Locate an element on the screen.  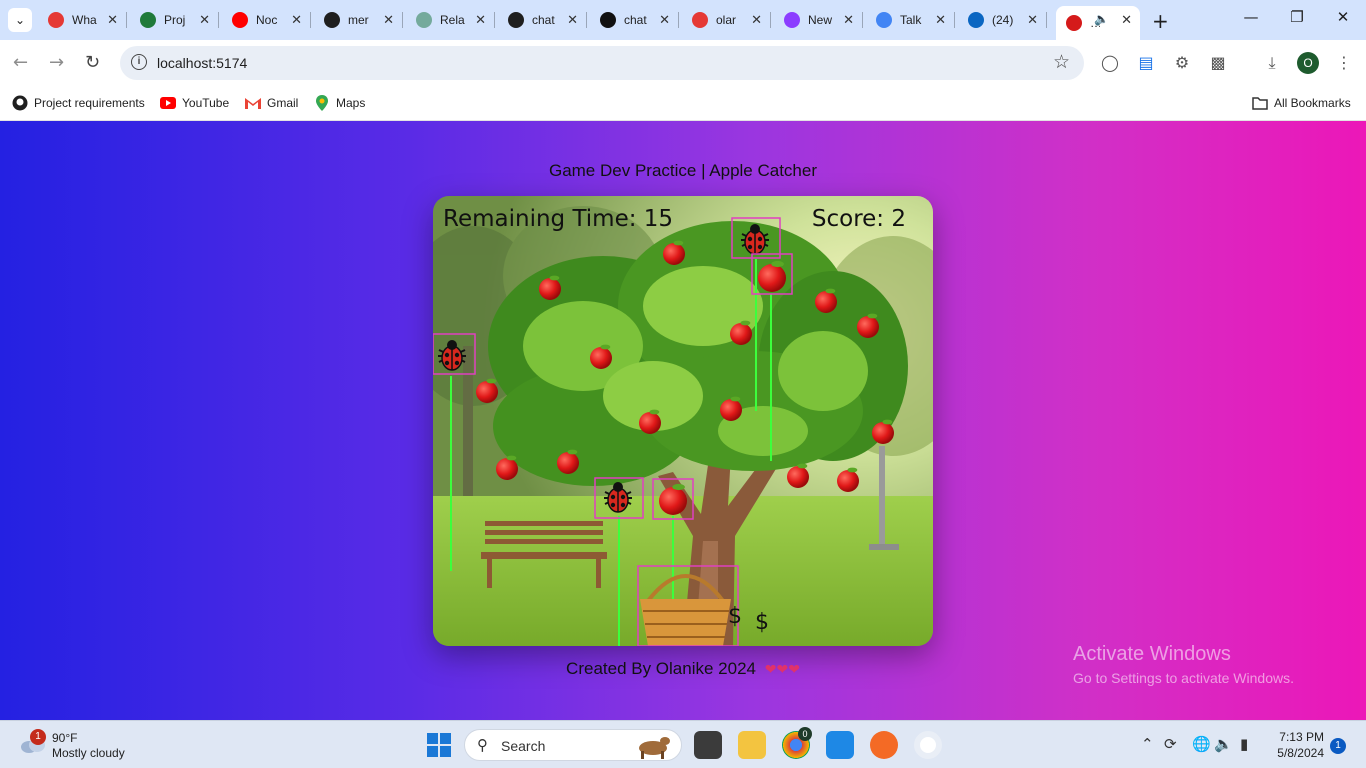
bookmark-gmail: Gmail is located at coordinates (271, 103).